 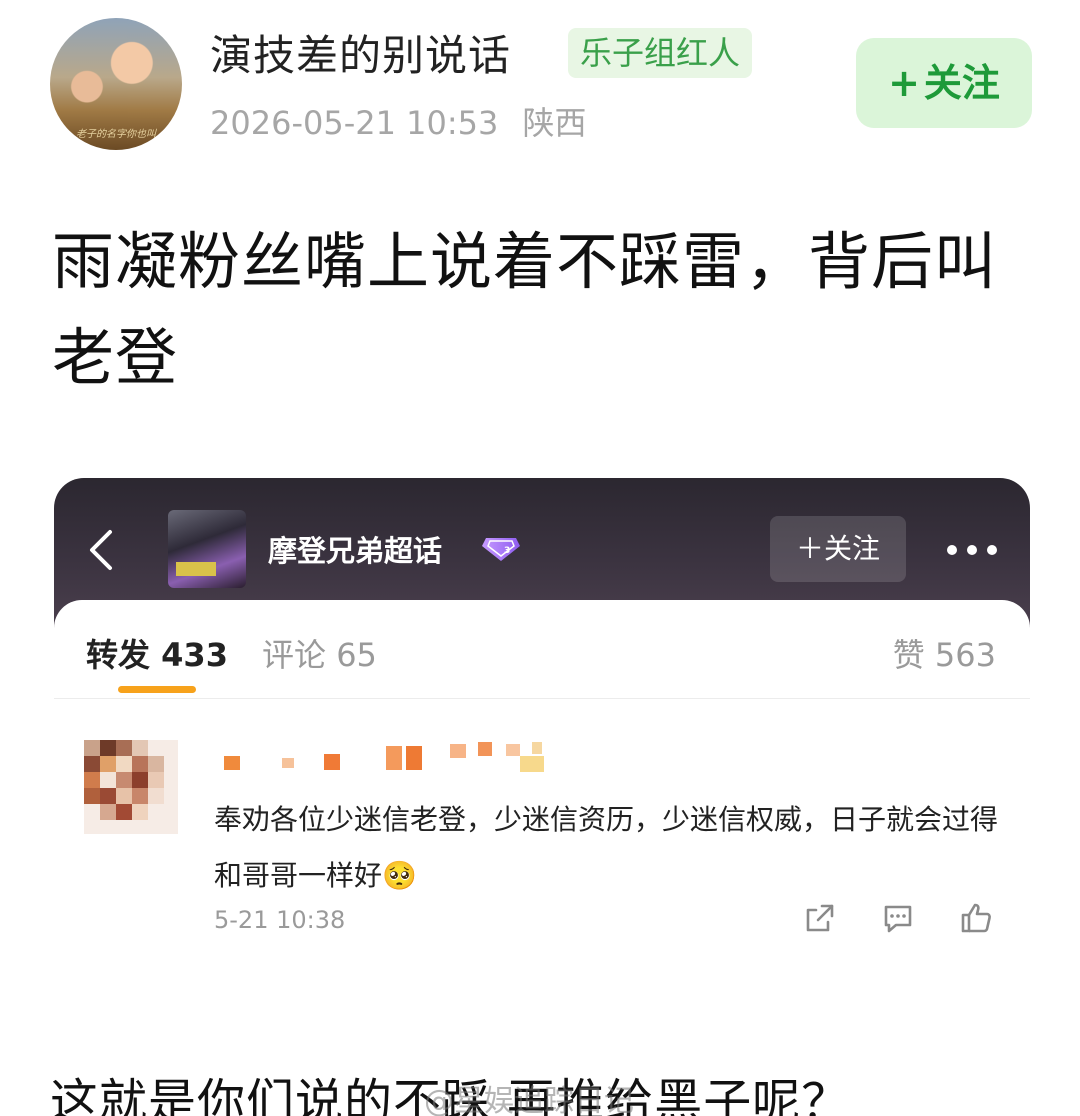 What do you see at coordinates (280, 920) in the screenshot?
I see `comment-time: 5-21 10:38` at bounding box center [280, 920].